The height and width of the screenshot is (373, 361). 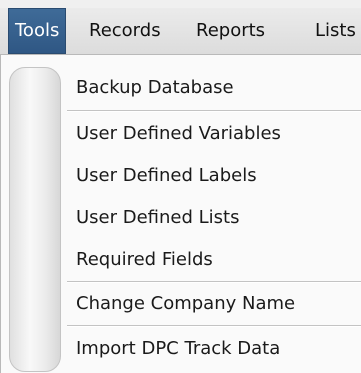 I want to click on menu-icon-gutter, so click(x=35, y=219).